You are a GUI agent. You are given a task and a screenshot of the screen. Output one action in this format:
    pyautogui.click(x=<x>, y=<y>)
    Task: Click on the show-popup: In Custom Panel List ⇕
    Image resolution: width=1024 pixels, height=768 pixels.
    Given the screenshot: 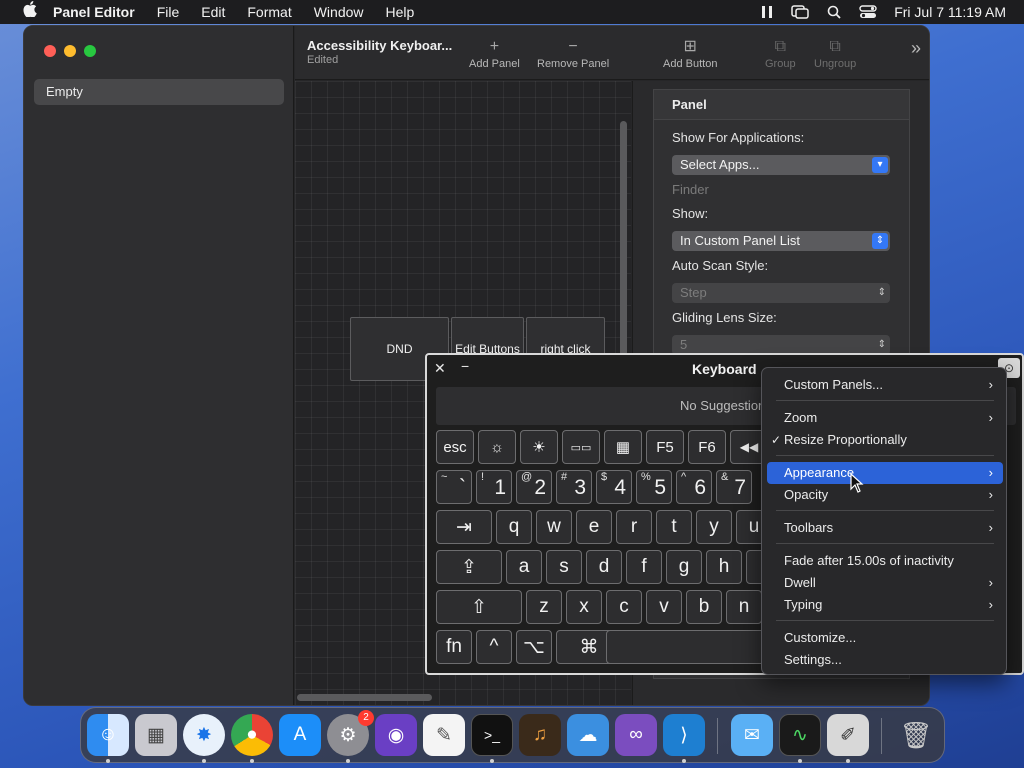 What is the action you would take?
    pyautogui.click(x=781, y=241)
    